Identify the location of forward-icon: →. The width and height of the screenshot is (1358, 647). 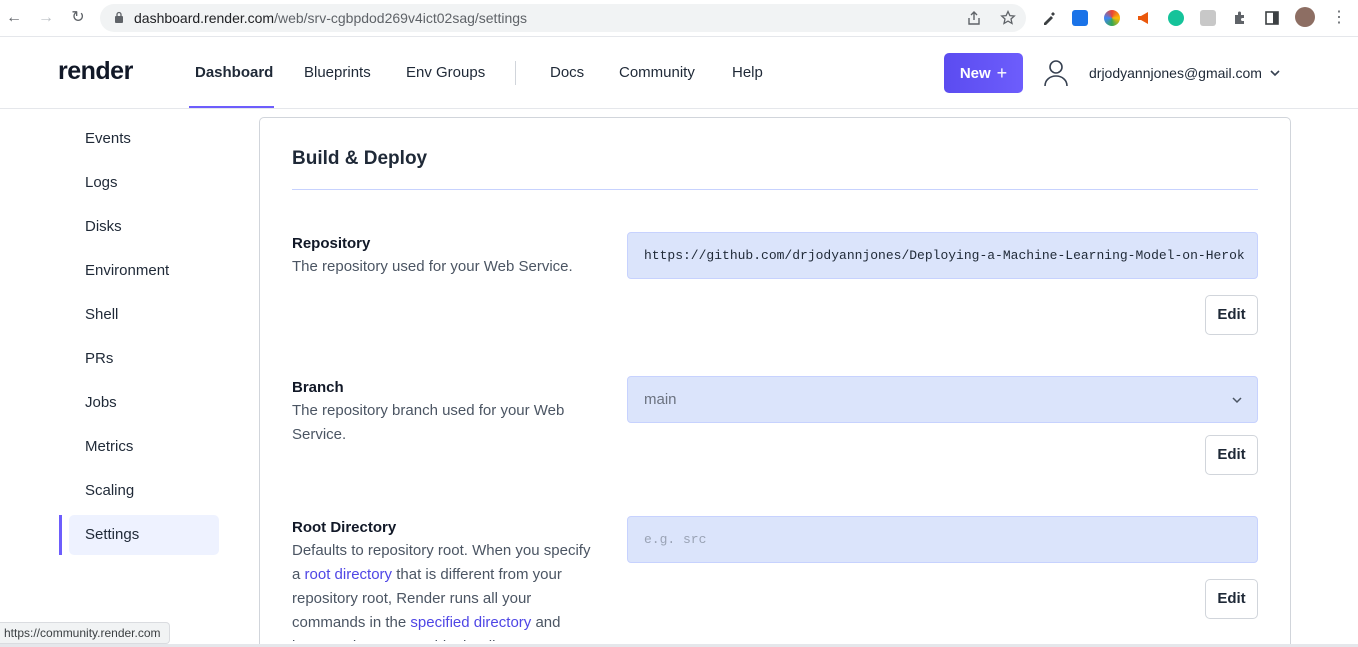
(46, 18).